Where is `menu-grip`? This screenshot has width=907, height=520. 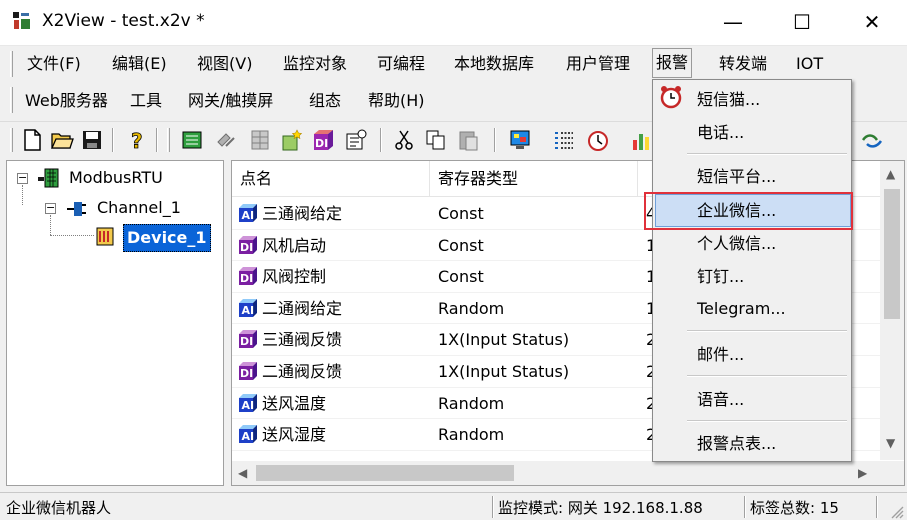
menu-grip is located at coordinates (11, 64).